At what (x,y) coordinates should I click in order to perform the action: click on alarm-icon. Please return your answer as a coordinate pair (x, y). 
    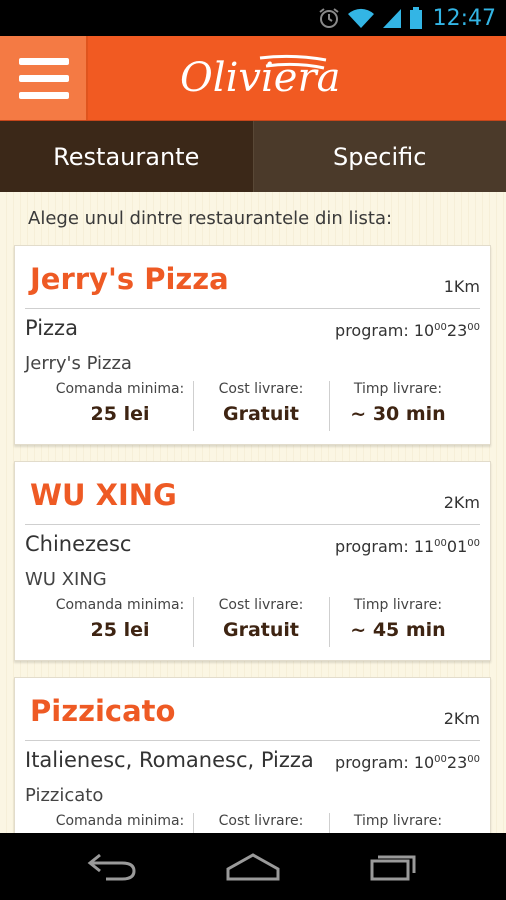
    Looking at the image, I should click on (328, 18).